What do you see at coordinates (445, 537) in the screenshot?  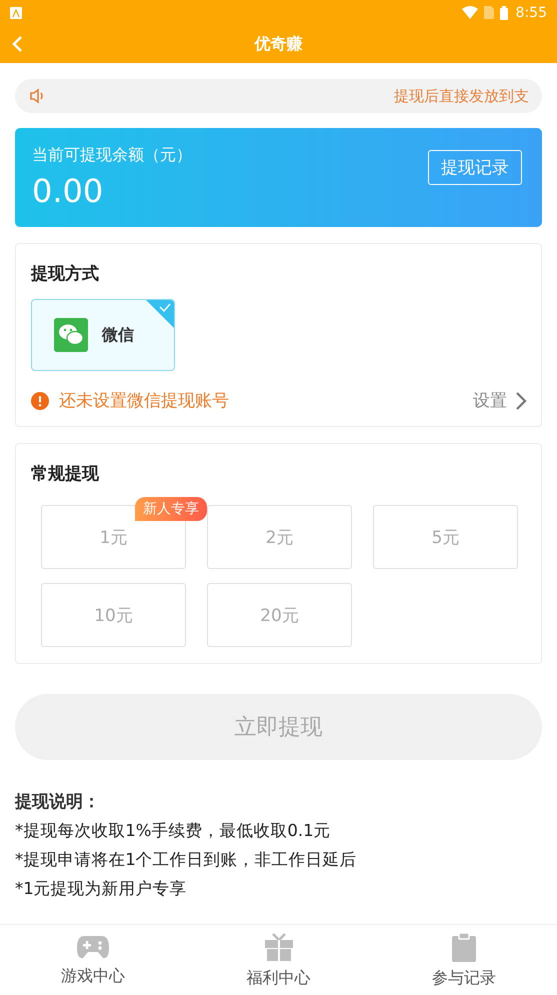 I see `amount-option: 5元` at bounding box center [445, 537].